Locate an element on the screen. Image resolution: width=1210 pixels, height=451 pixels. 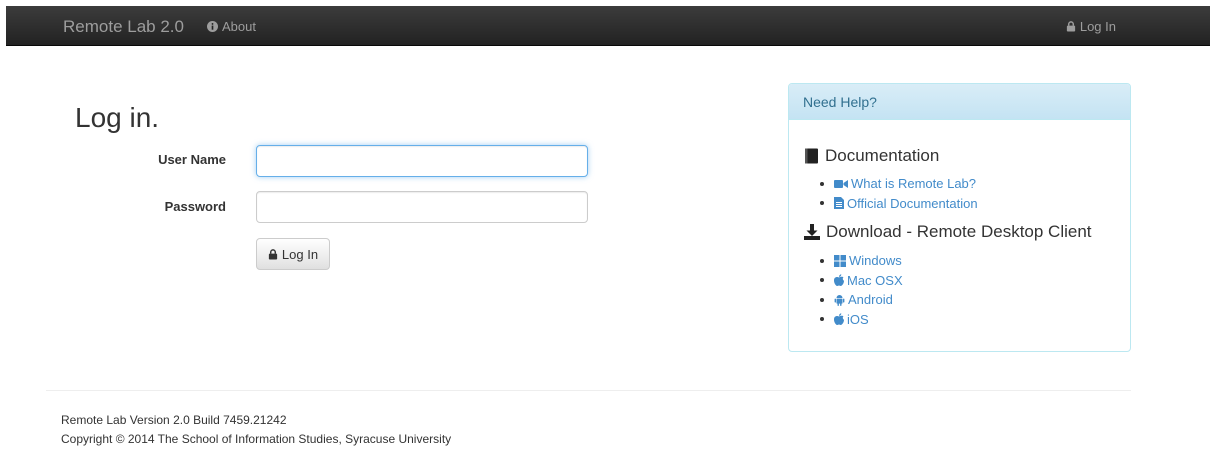
info-icon is located at coordinates (212, 26).